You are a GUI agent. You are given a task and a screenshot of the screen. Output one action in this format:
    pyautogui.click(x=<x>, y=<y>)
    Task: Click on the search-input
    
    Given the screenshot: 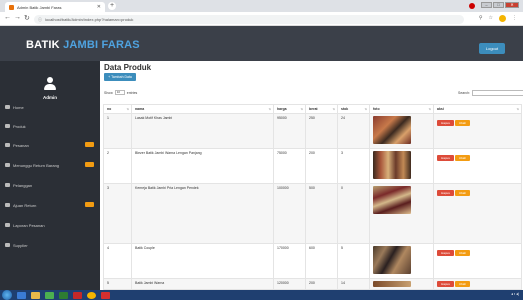 What is the action you would take?
    pyautogui.click(x=497, y=93)
    